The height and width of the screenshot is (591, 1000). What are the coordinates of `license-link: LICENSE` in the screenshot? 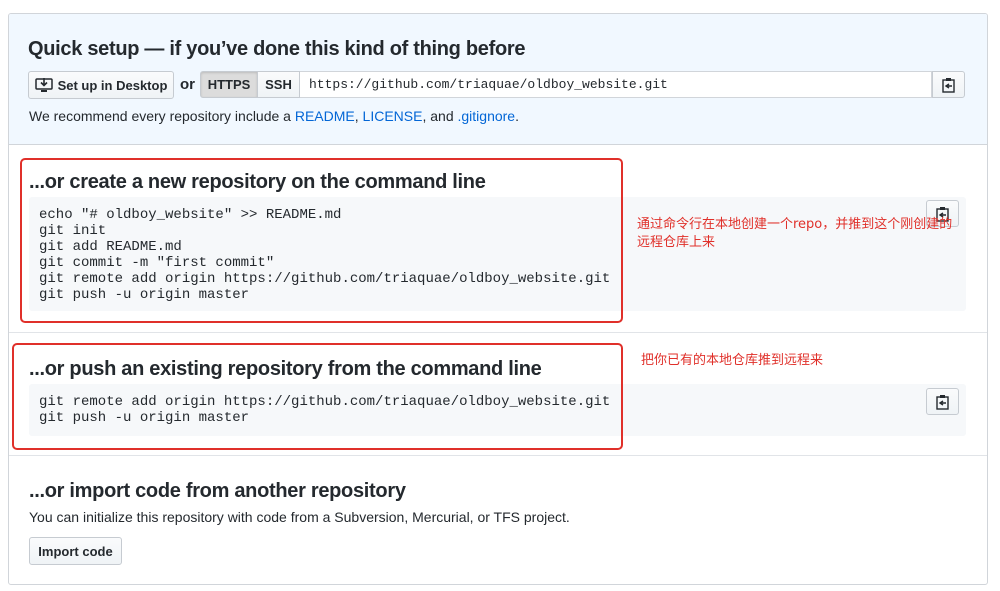 It's located at (393, 116).